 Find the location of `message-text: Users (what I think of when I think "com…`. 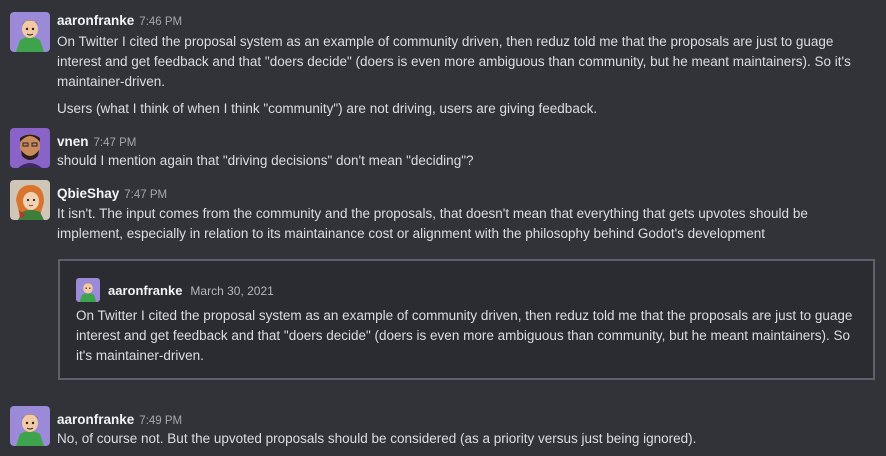

message-text: Users (what I think of when I think "com… is located at coordinates (327, 108).